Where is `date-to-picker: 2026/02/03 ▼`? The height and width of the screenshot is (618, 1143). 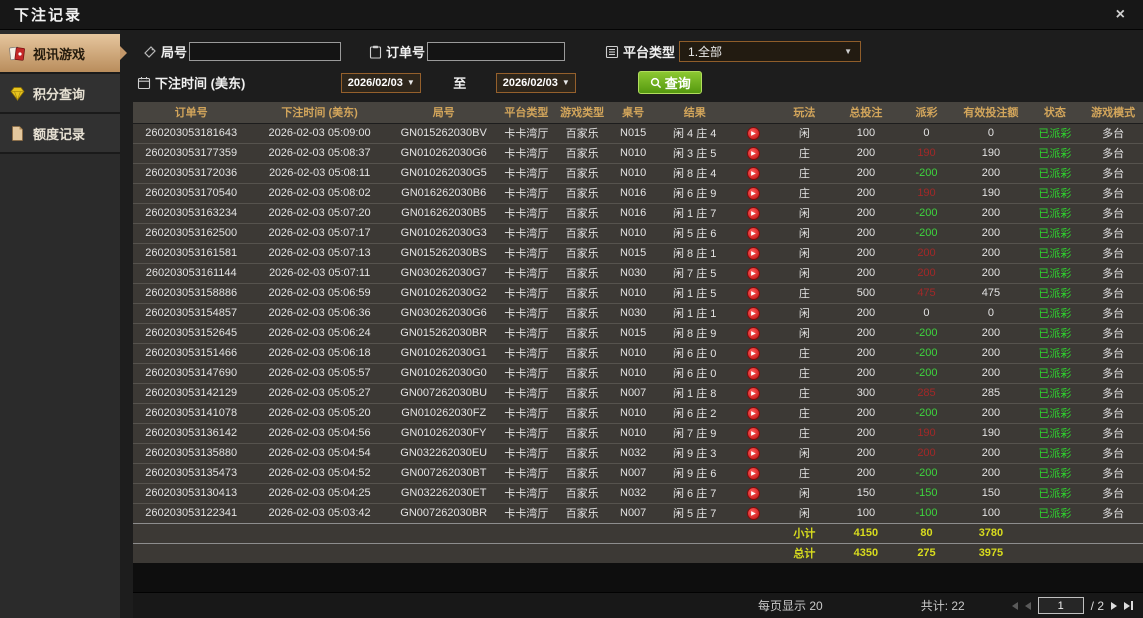
date-to-picker: 2026/02/03 ▼ is located at coordinates (536, 82).